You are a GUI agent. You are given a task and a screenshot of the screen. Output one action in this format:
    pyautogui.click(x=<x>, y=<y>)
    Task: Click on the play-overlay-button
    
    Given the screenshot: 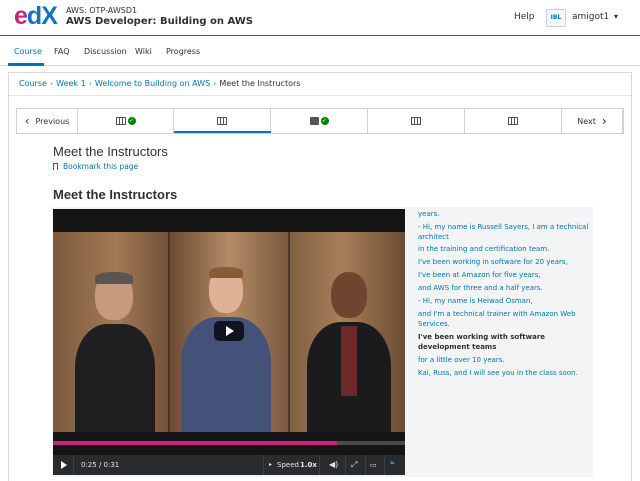 What is the action you would take?
    pyautogui.click(x=229, y=331)
    